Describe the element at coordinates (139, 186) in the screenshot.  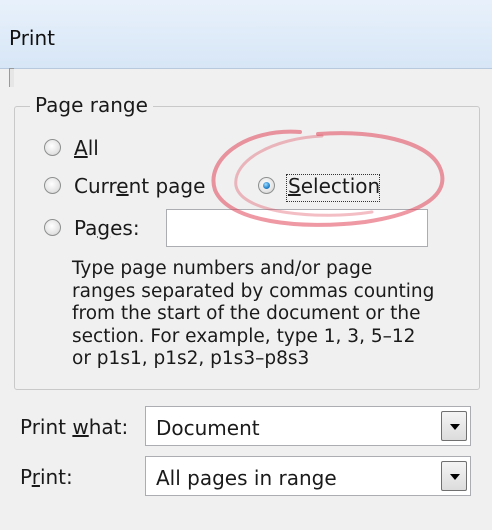
I see `radio-current-page-label: Current page` at that location.